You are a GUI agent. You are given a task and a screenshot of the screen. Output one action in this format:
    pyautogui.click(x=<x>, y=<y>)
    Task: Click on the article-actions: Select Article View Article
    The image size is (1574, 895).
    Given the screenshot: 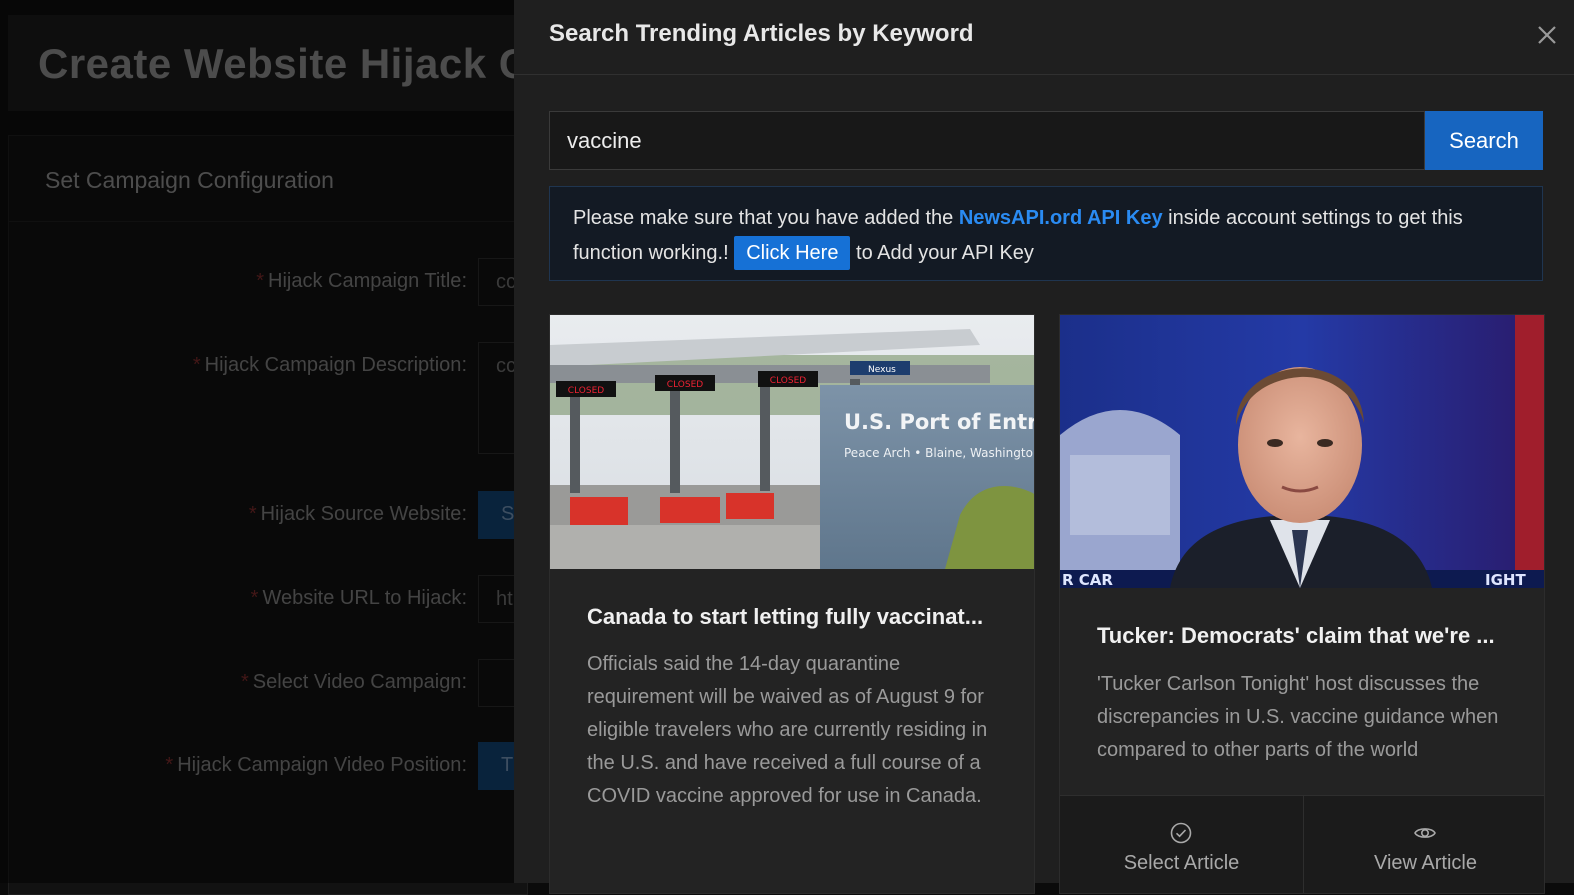 What is the action you would take?
    pyautogui.click(x=1302, y=844)
    